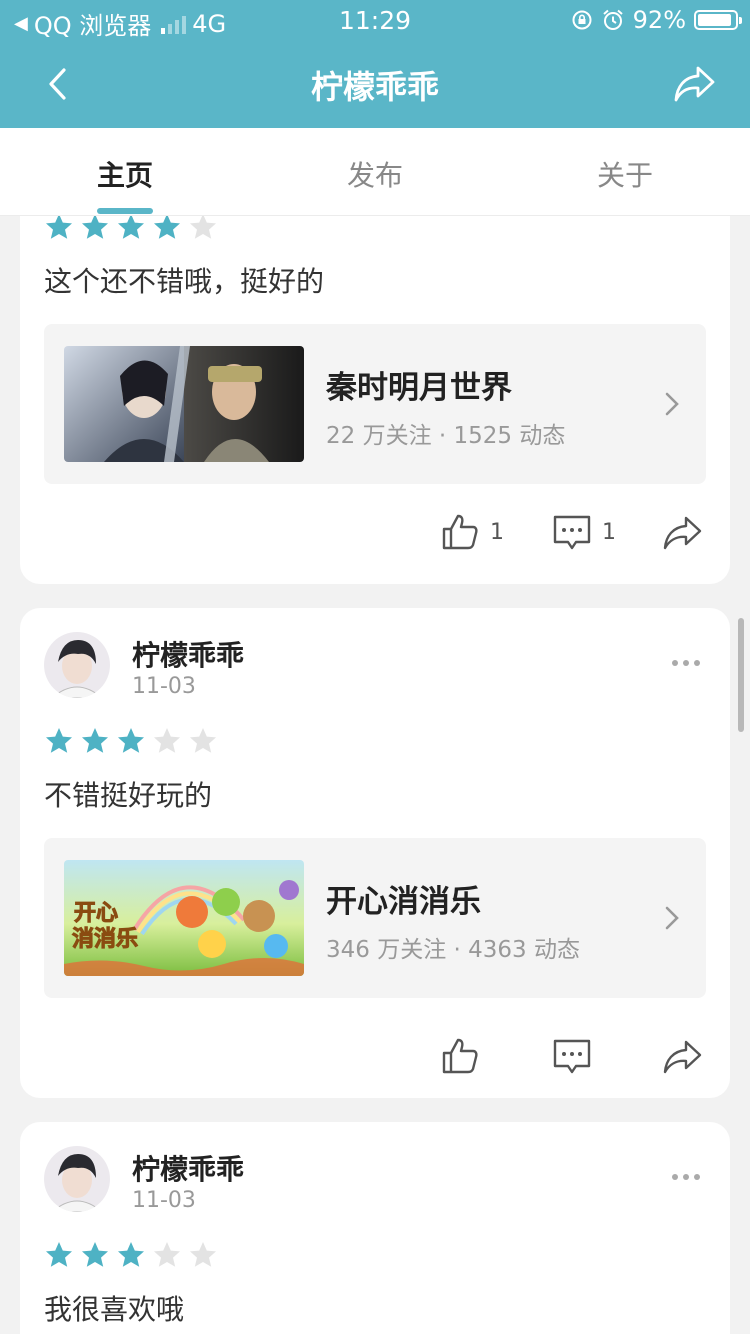  What do you see at coordinates (497, 532) in the screenshot?
I see `like-count: 1` at bounding box center [497, 532].